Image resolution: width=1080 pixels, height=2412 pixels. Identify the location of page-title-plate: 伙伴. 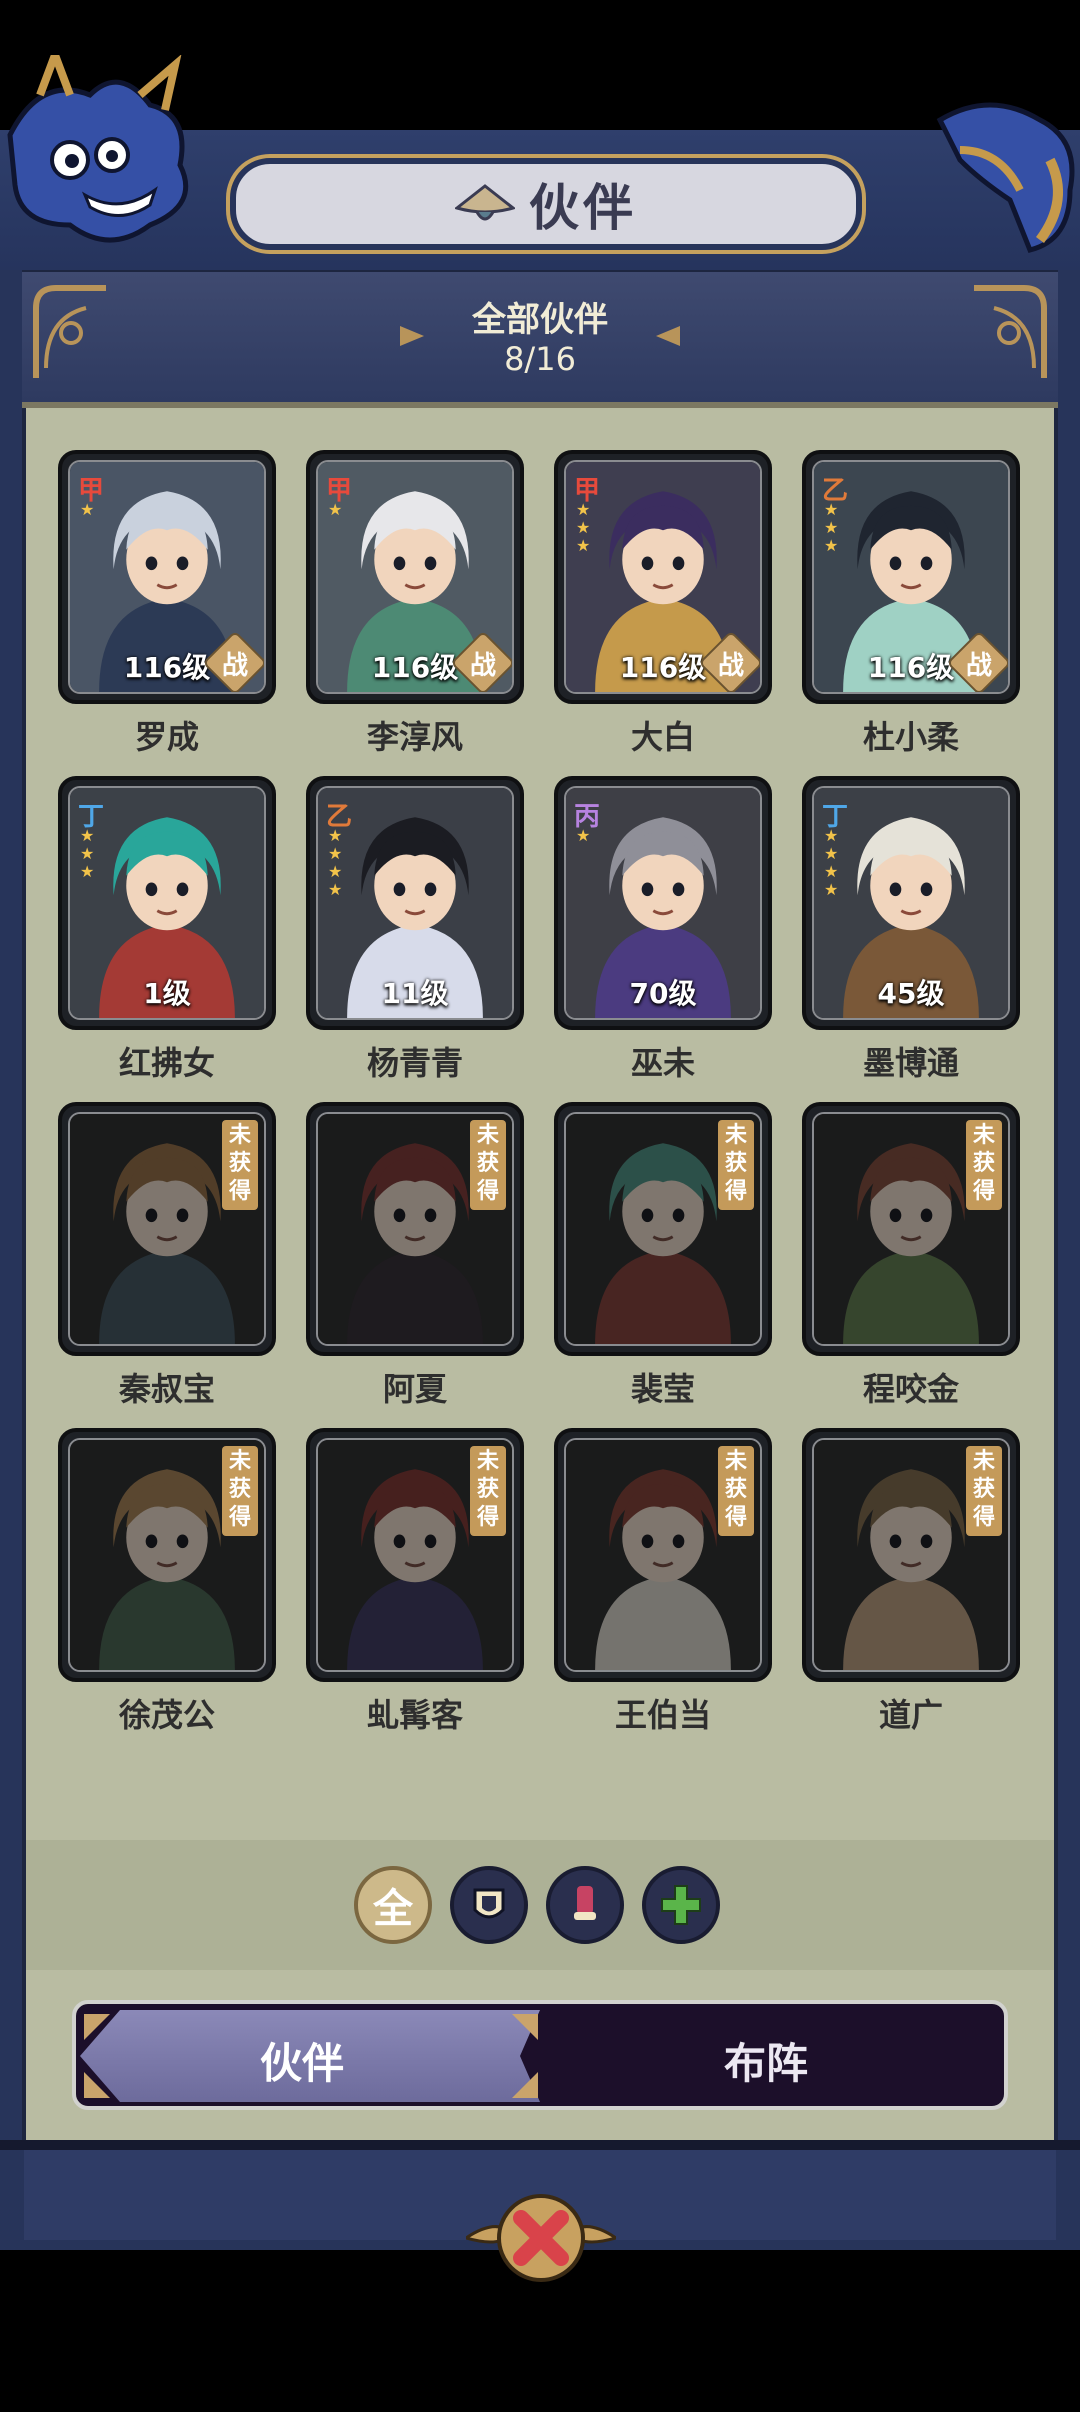
(546, 204).